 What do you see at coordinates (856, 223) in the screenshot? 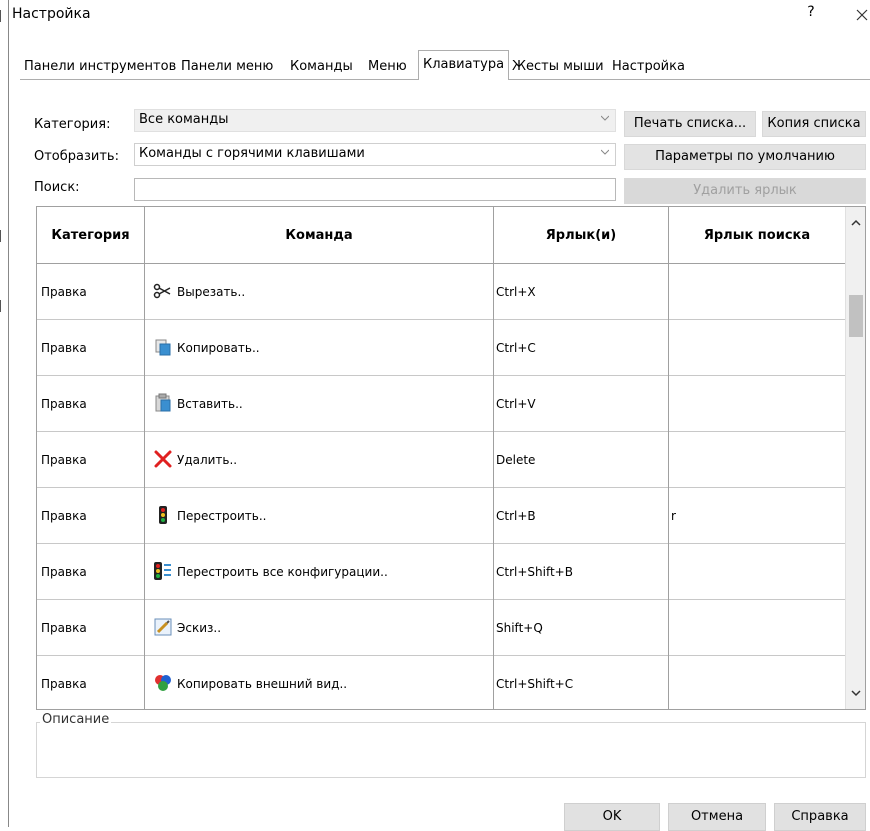
I see `chevron-up-icon` at bounding box center [856, 223].